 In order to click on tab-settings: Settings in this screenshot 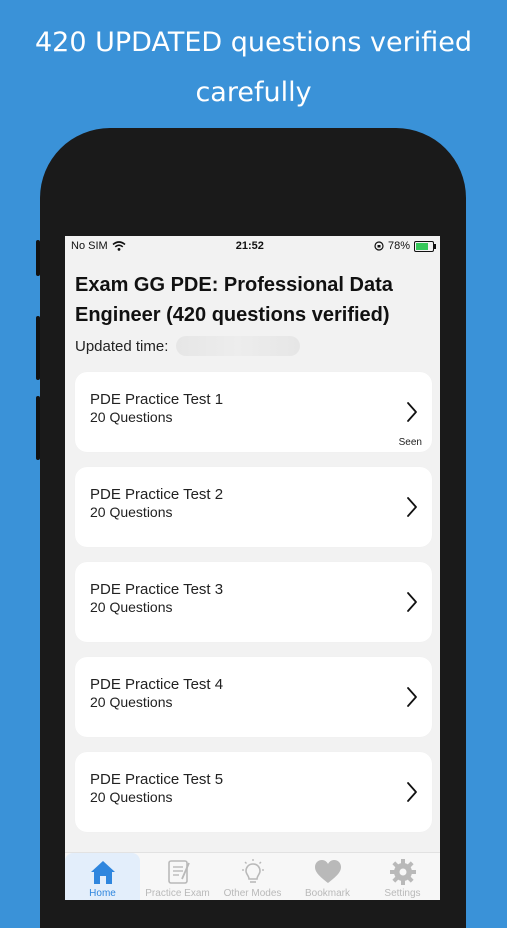, I will do `click(402, 876)`.